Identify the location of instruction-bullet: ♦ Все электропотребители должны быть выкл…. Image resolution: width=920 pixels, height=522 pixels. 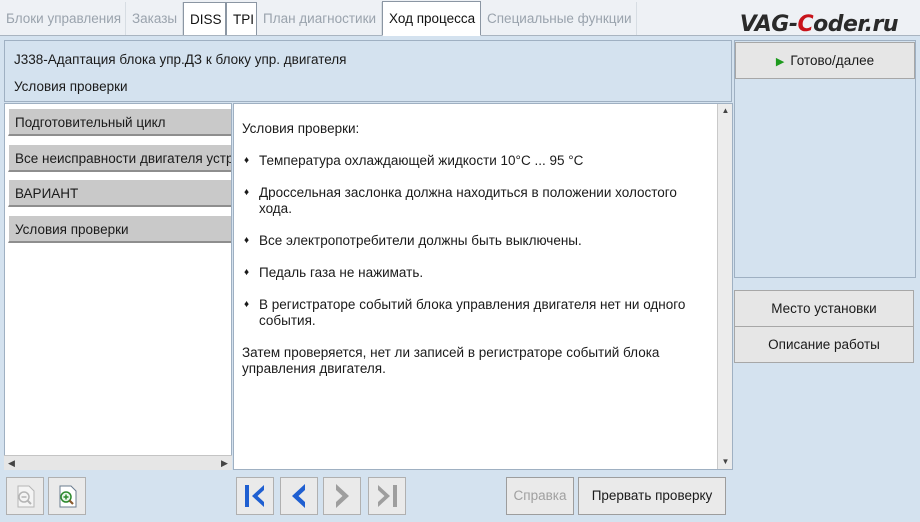
(413, 240).